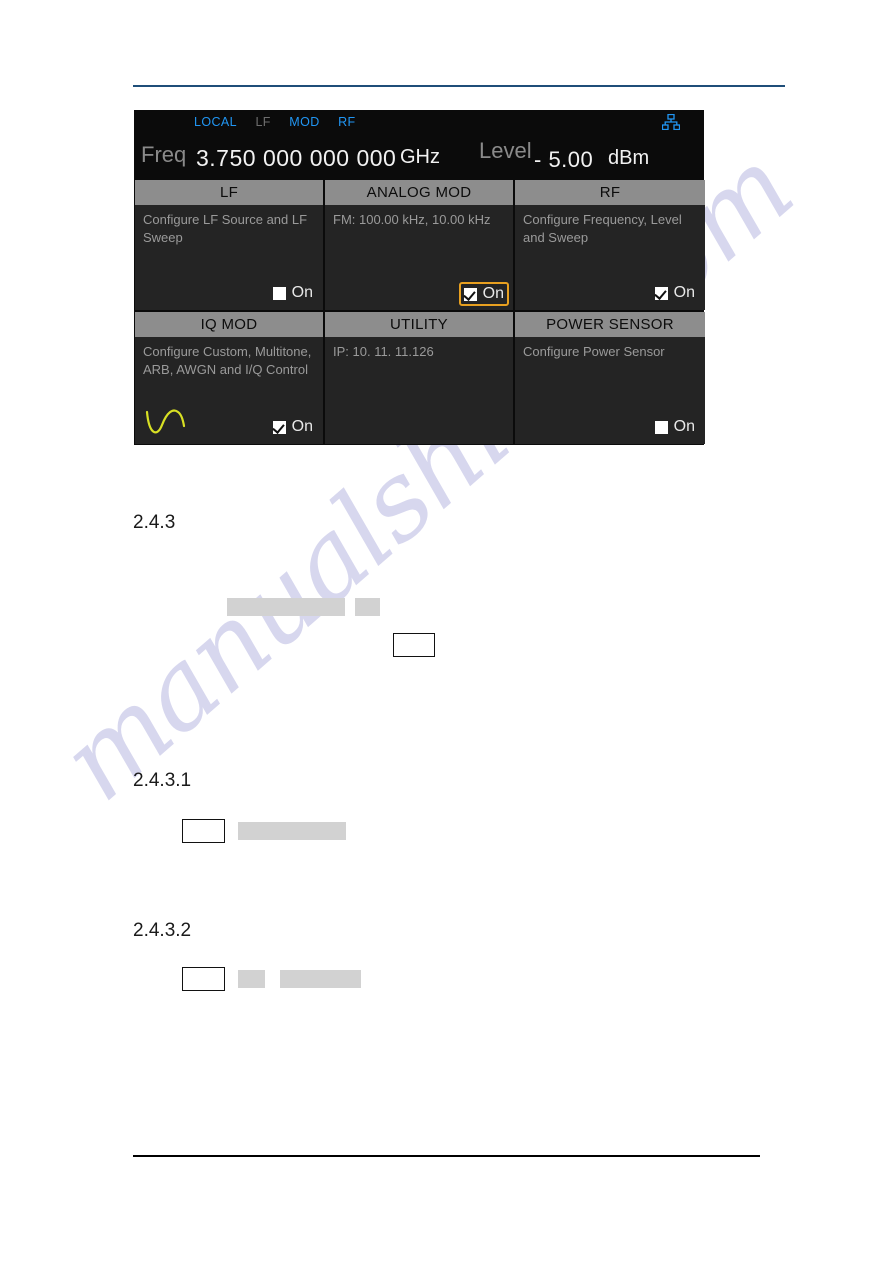 The height and width of the screenshot is (1263, 893). What do you see at coordinates (505, 150) in the screenshot?
I see `level-label: Level` at bounding box center [505, 150].